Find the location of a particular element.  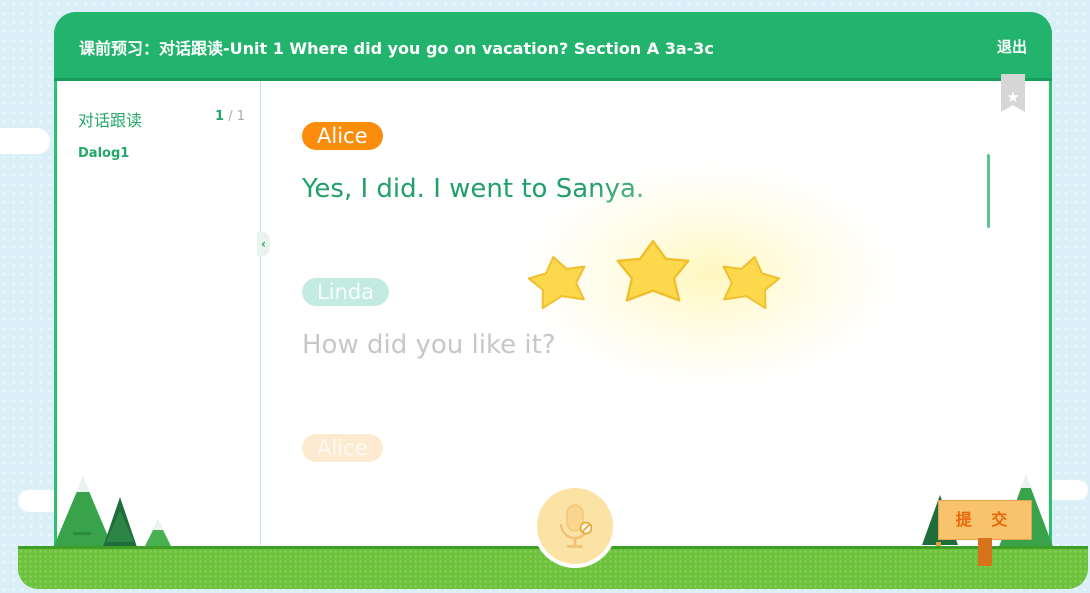

bookmark-button: ★ is located at coordinates (1013, 93).